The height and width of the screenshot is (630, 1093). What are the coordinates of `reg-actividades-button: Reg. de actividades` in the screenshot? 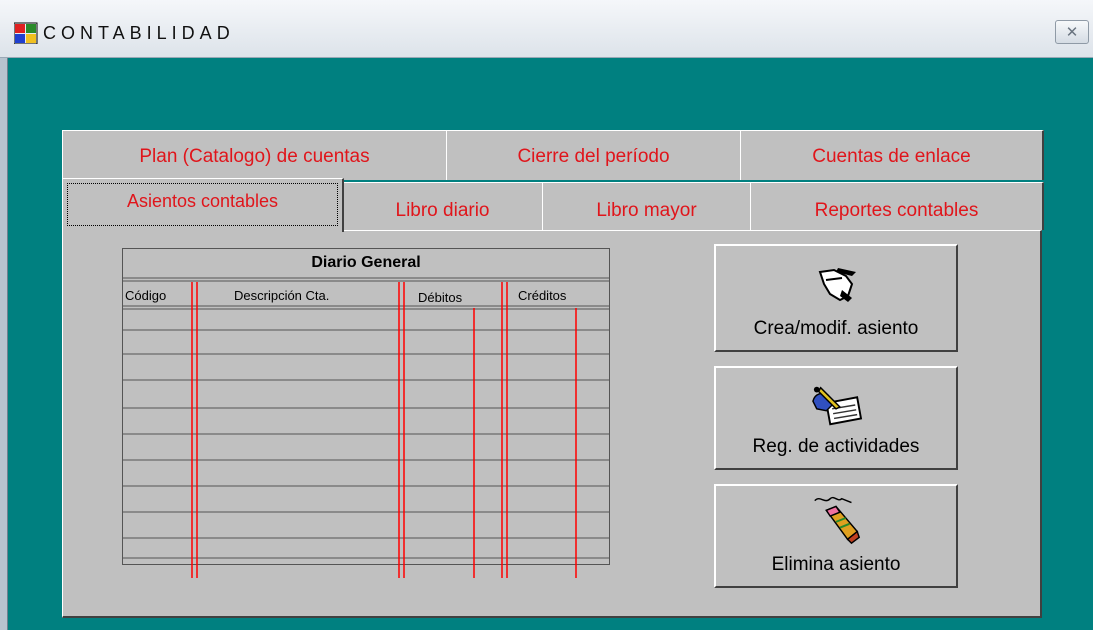 It's located at (836, 418).